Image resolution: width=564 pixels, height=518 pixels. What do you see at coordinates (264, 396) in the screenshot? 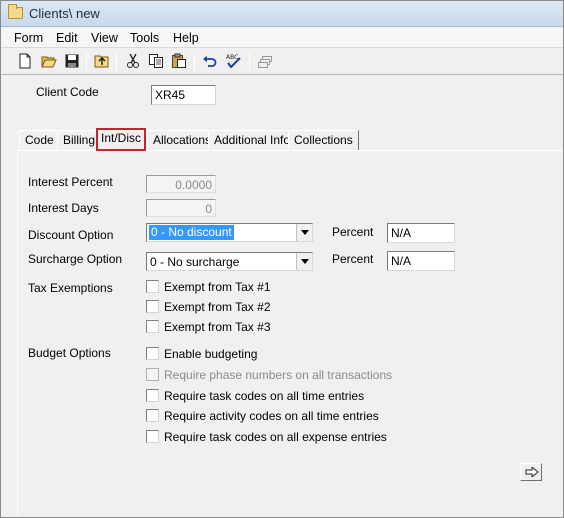
I see `task-codes-time-label: Require task codes on all time entries` at bounding box center [264, 396].